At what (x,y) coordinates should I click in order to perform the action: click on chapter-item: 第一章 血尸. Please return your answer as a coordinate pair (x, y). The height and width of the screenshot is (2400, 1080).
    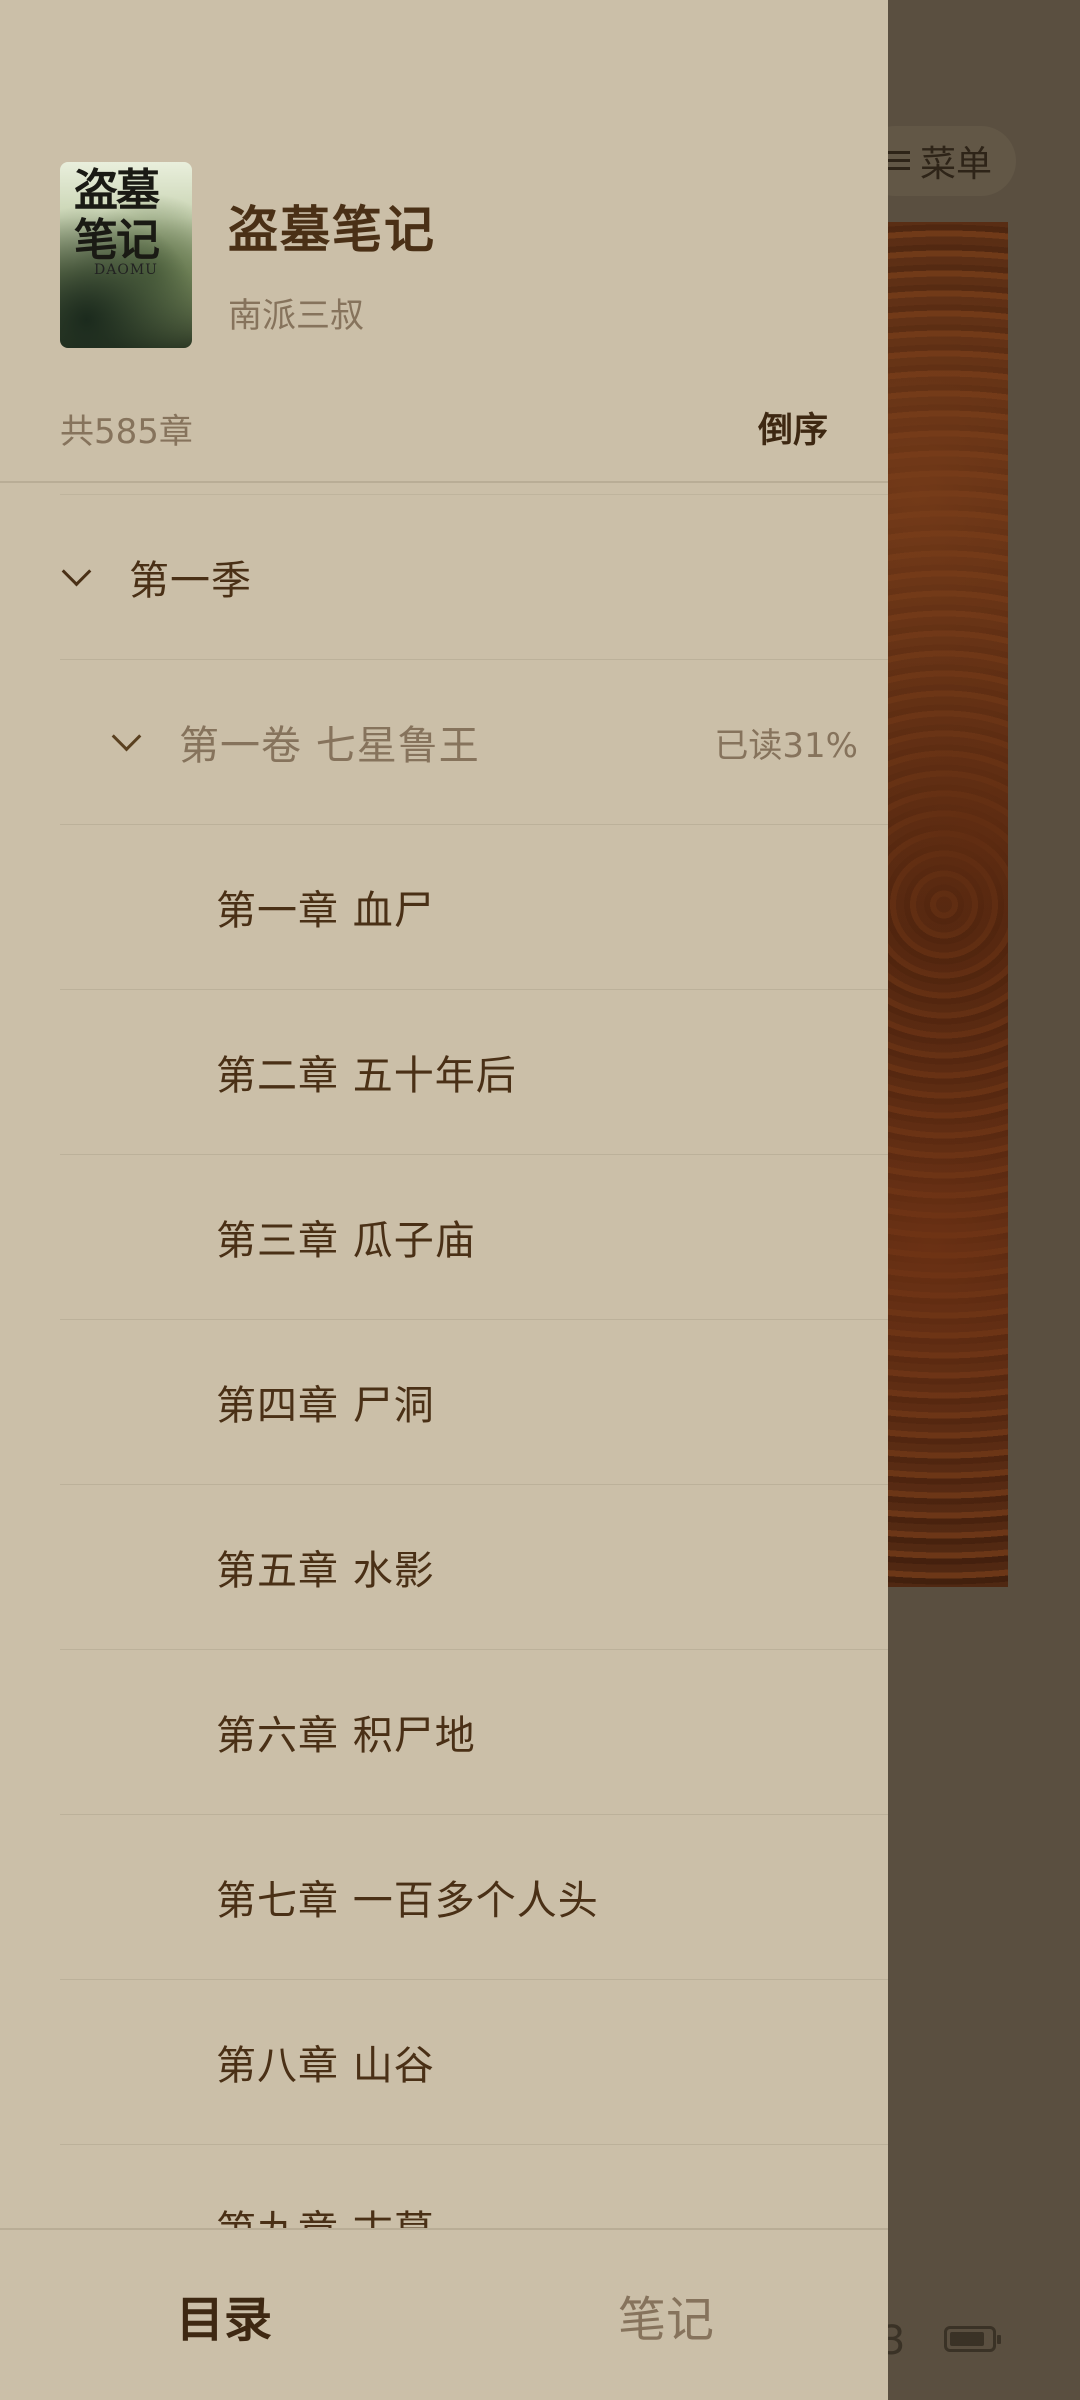
    Looking at the image, I should click on (474, 906).